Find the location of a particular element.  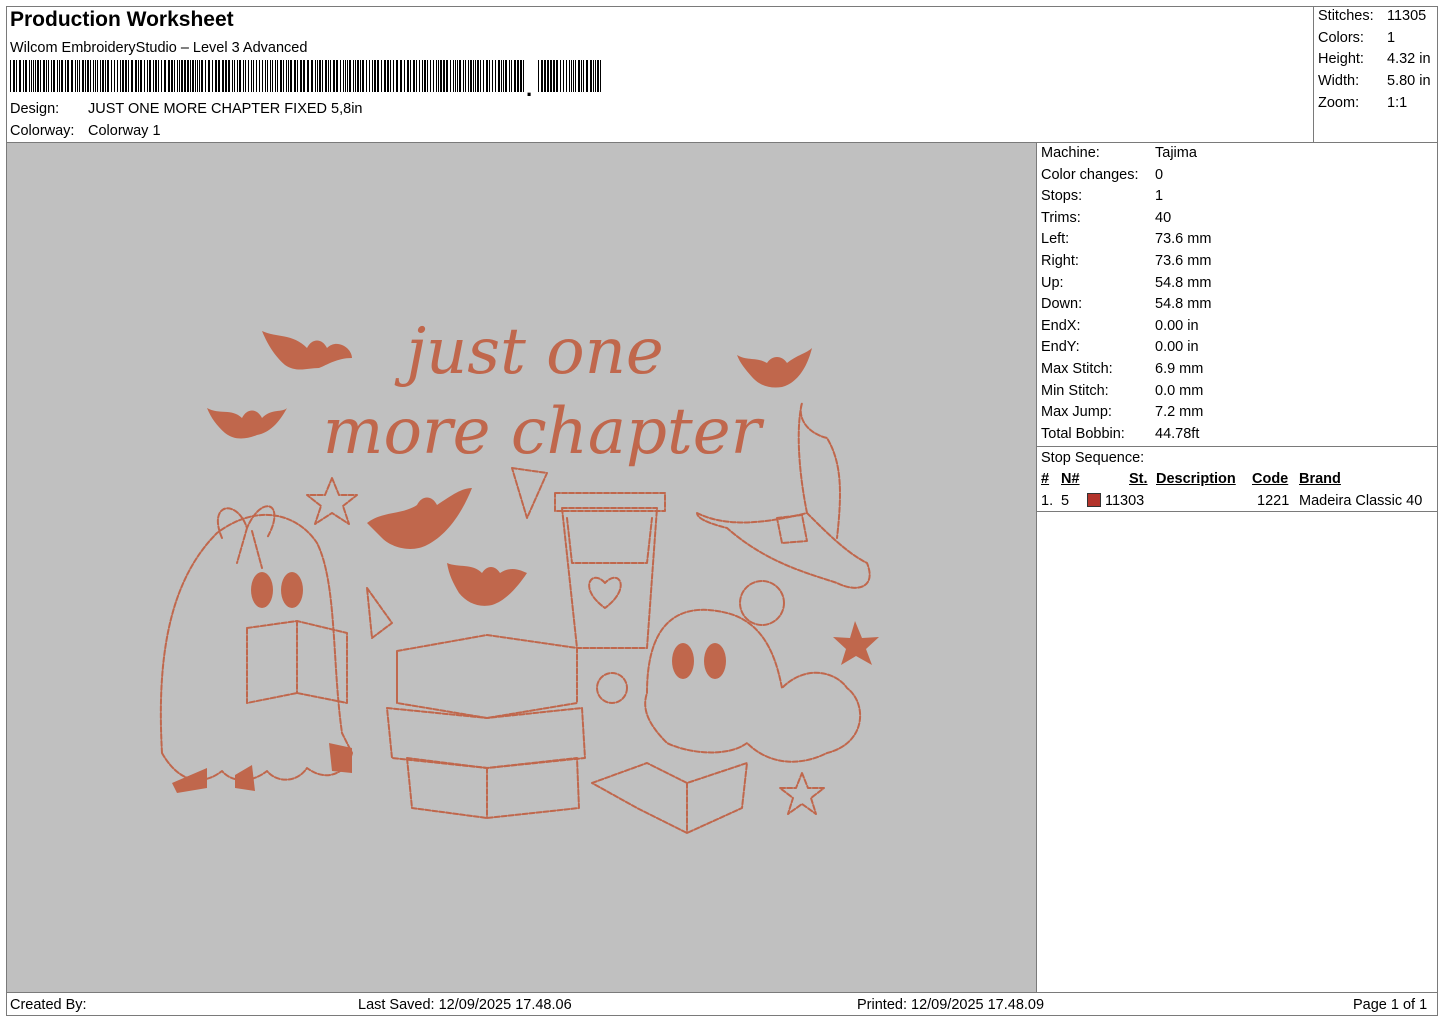

stat-value: 1 is located at coordinates (1391, 37).